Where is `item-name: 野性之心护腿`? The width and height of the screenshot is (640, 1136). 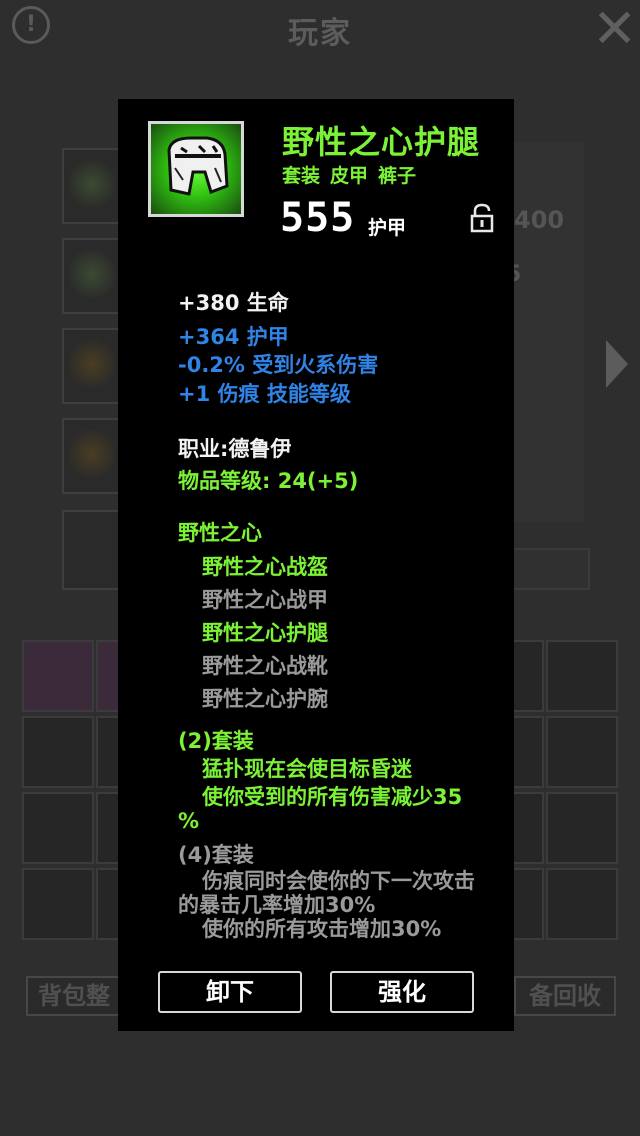 item-name: 野性之心护腿 is located at coordinates (381, 142).